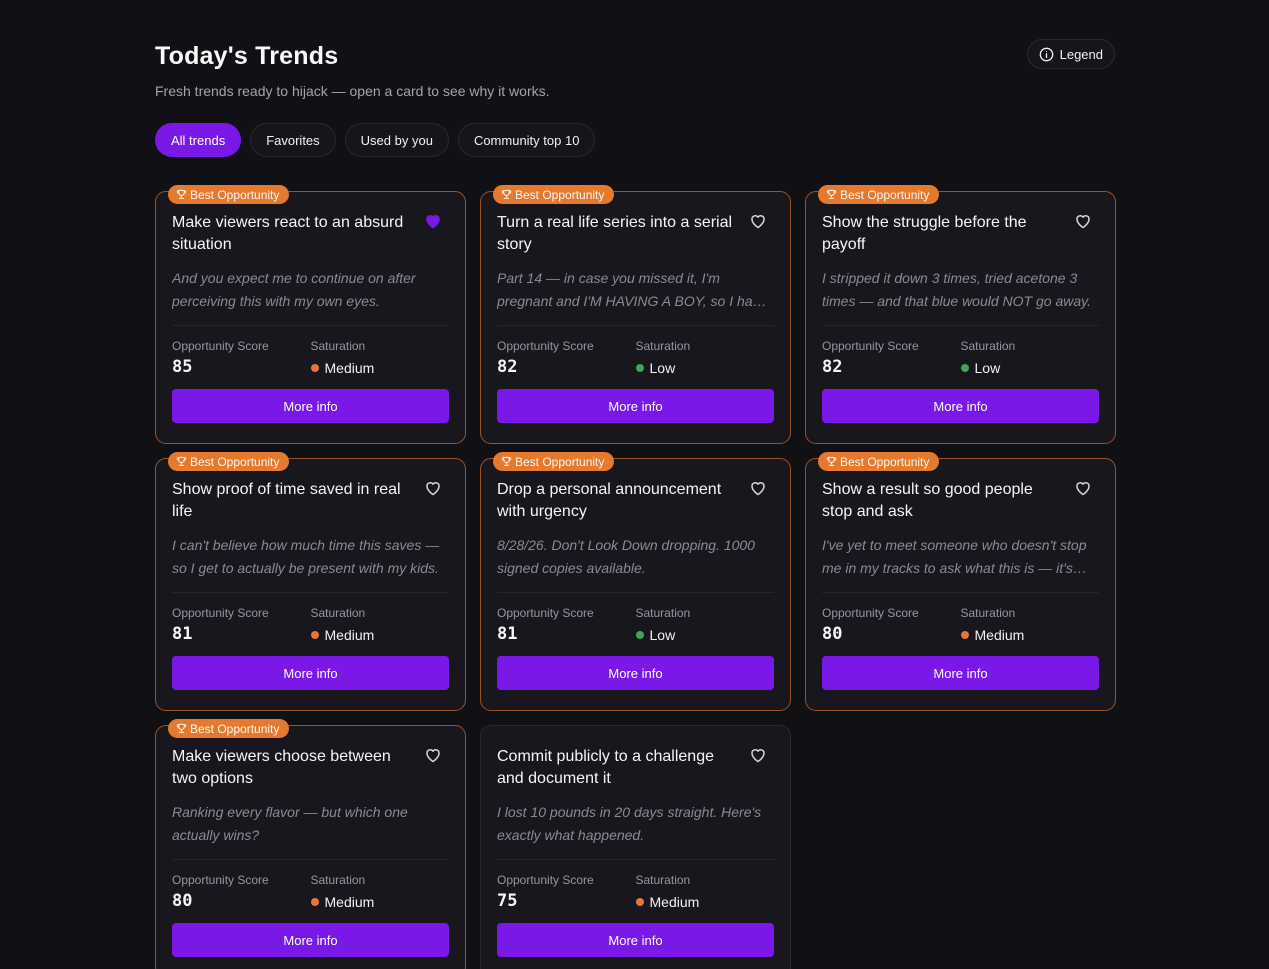  What do you see at coordinates (198, 140) in the screenshot?
I see `filter-chip: All trends` at bounding box center [198, 140].